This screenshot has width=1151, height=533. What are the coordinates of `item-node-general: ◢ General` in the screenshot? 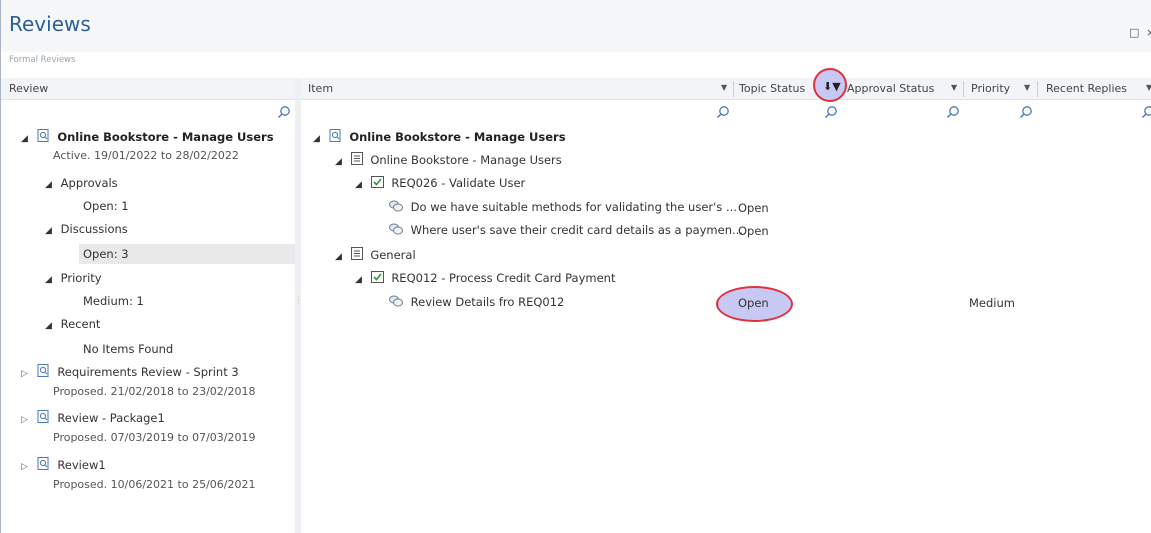 It's located at (375, 255).